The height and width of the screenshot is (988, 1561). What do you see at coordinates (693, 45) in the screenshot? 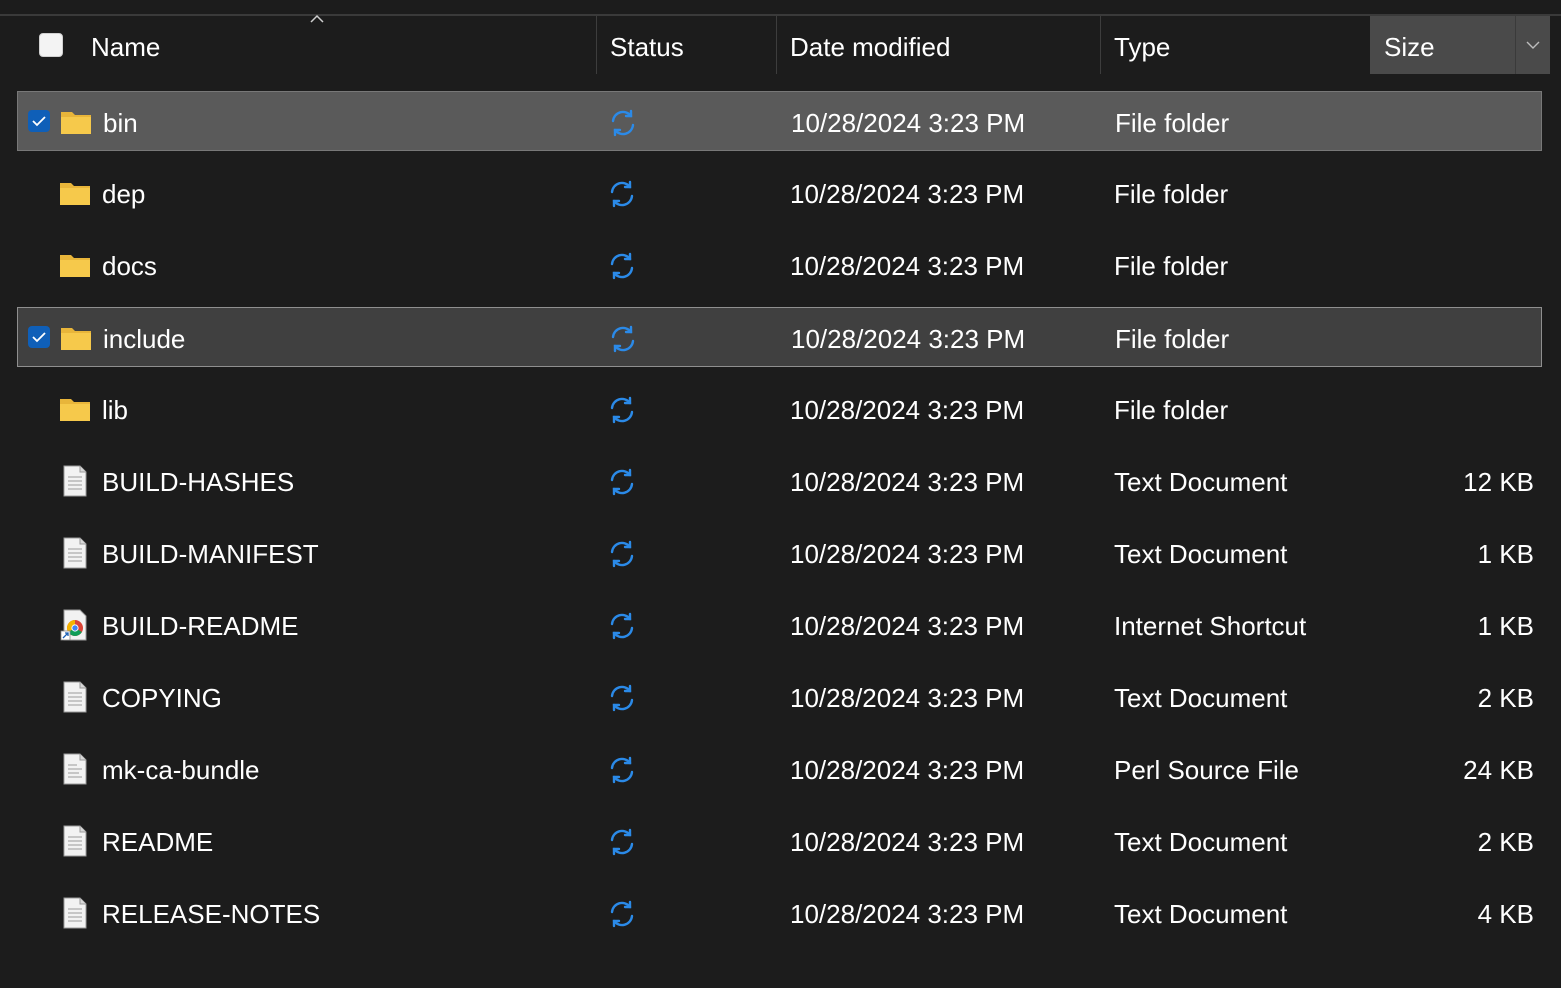
I see `column-header-status: Status` at bounding box center [693, 45].